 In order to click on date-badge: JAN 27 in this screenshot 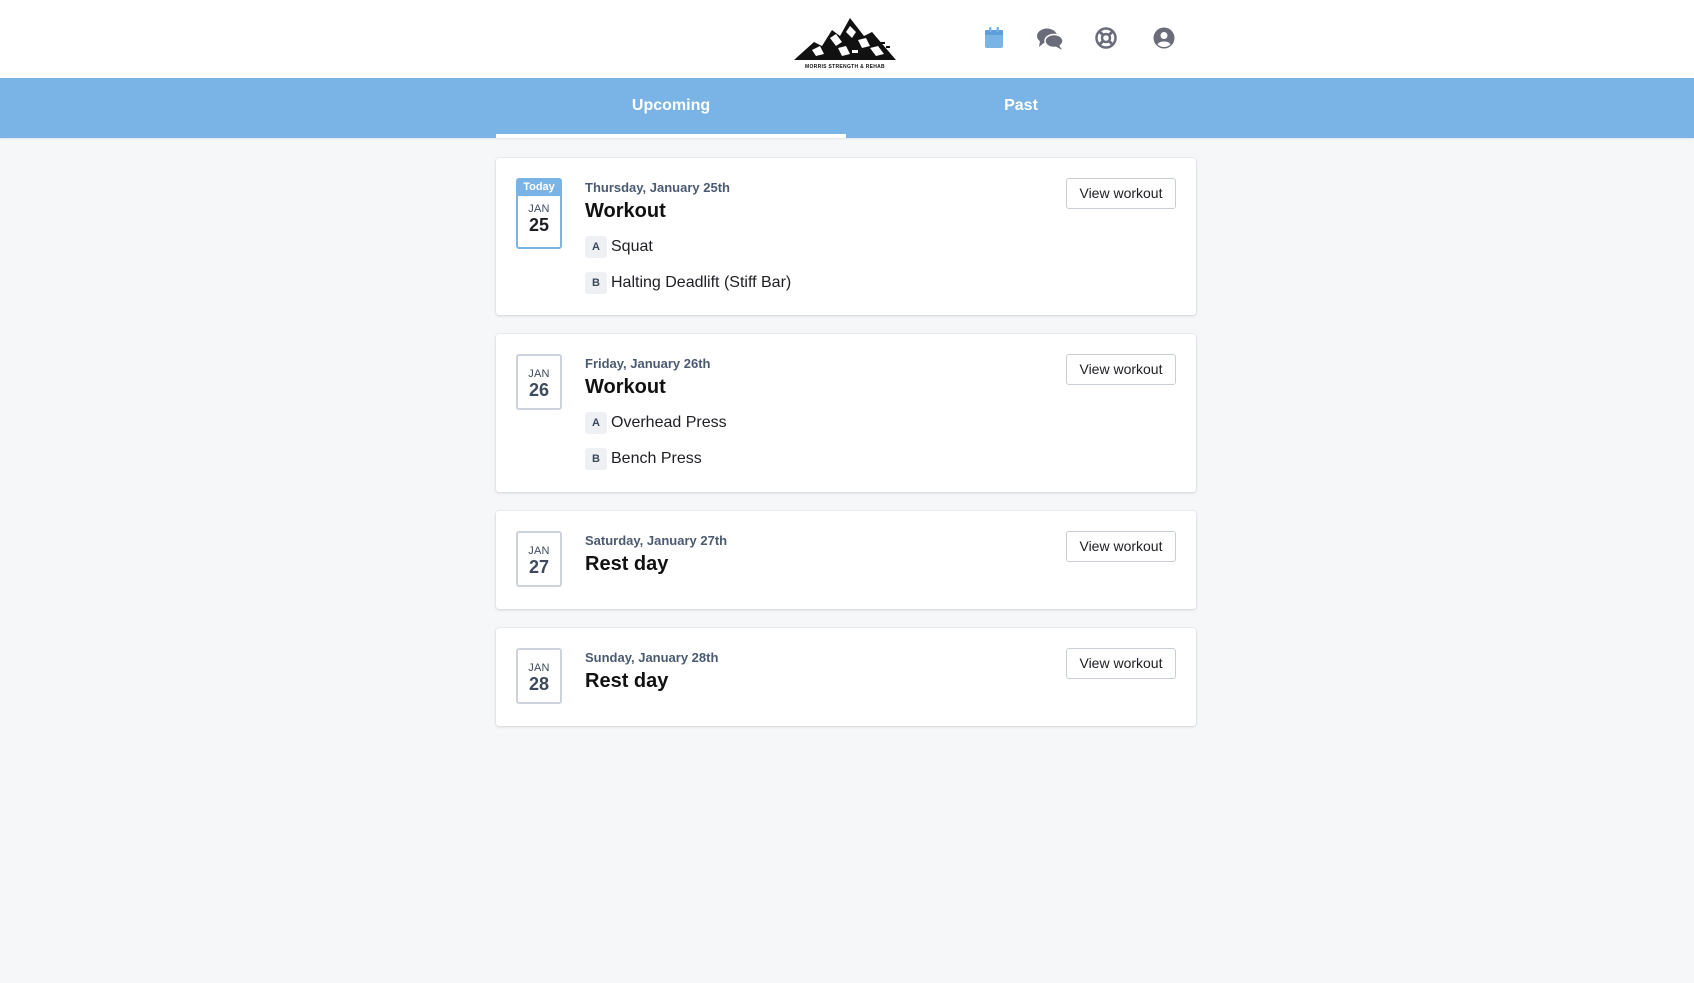, I will do `click(539, 559)`.